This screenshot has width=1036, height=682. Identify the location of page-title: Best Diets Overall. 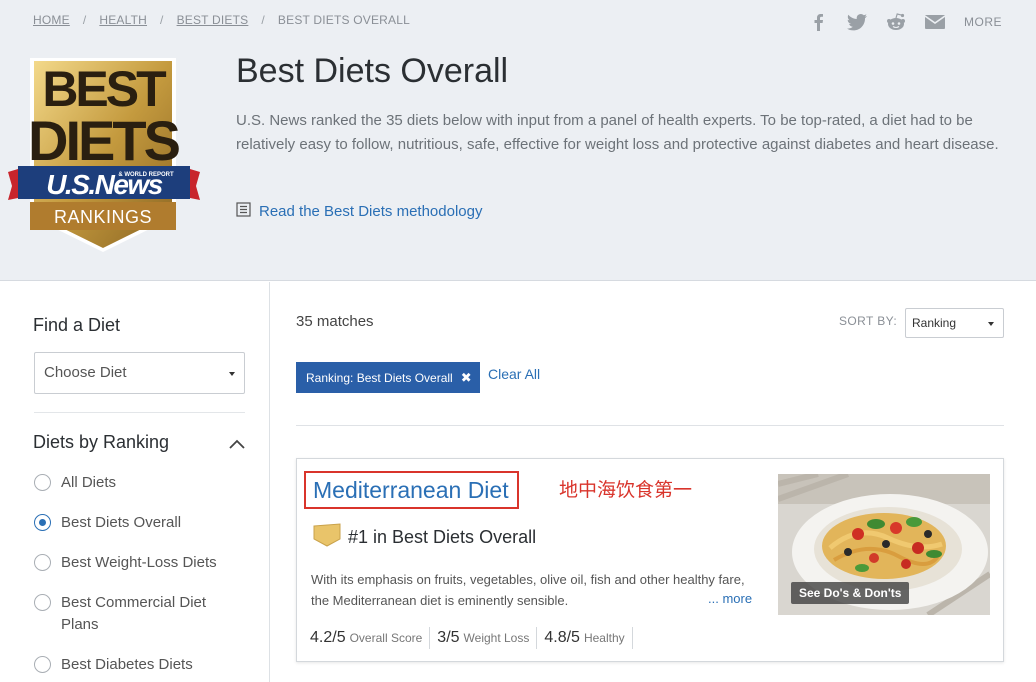
(372, 71).